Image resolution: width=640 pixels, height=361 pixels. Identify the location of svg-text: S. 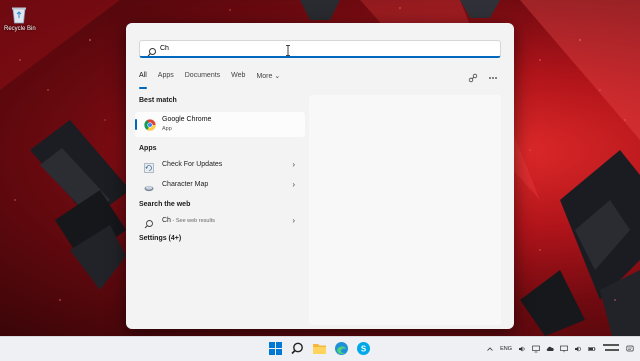
(364, 349).